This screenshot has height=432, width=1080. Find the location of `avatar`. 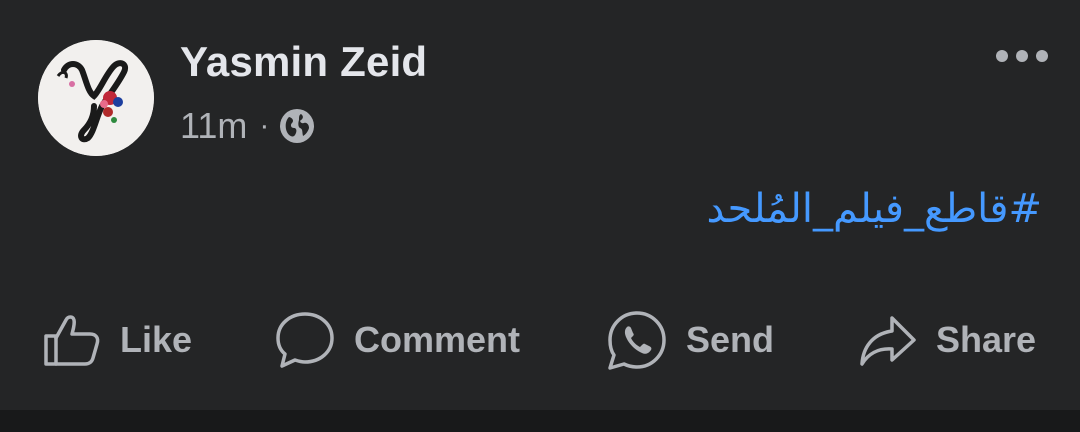

avatar is located at coordinates (96, 98).